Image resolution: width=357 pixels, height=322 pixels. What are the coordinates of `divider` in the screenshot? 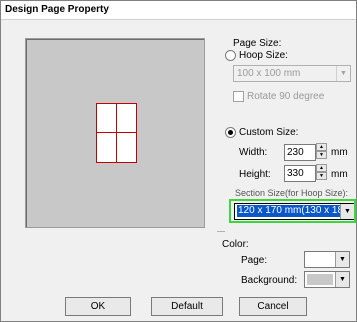 It's located at (221, 231).